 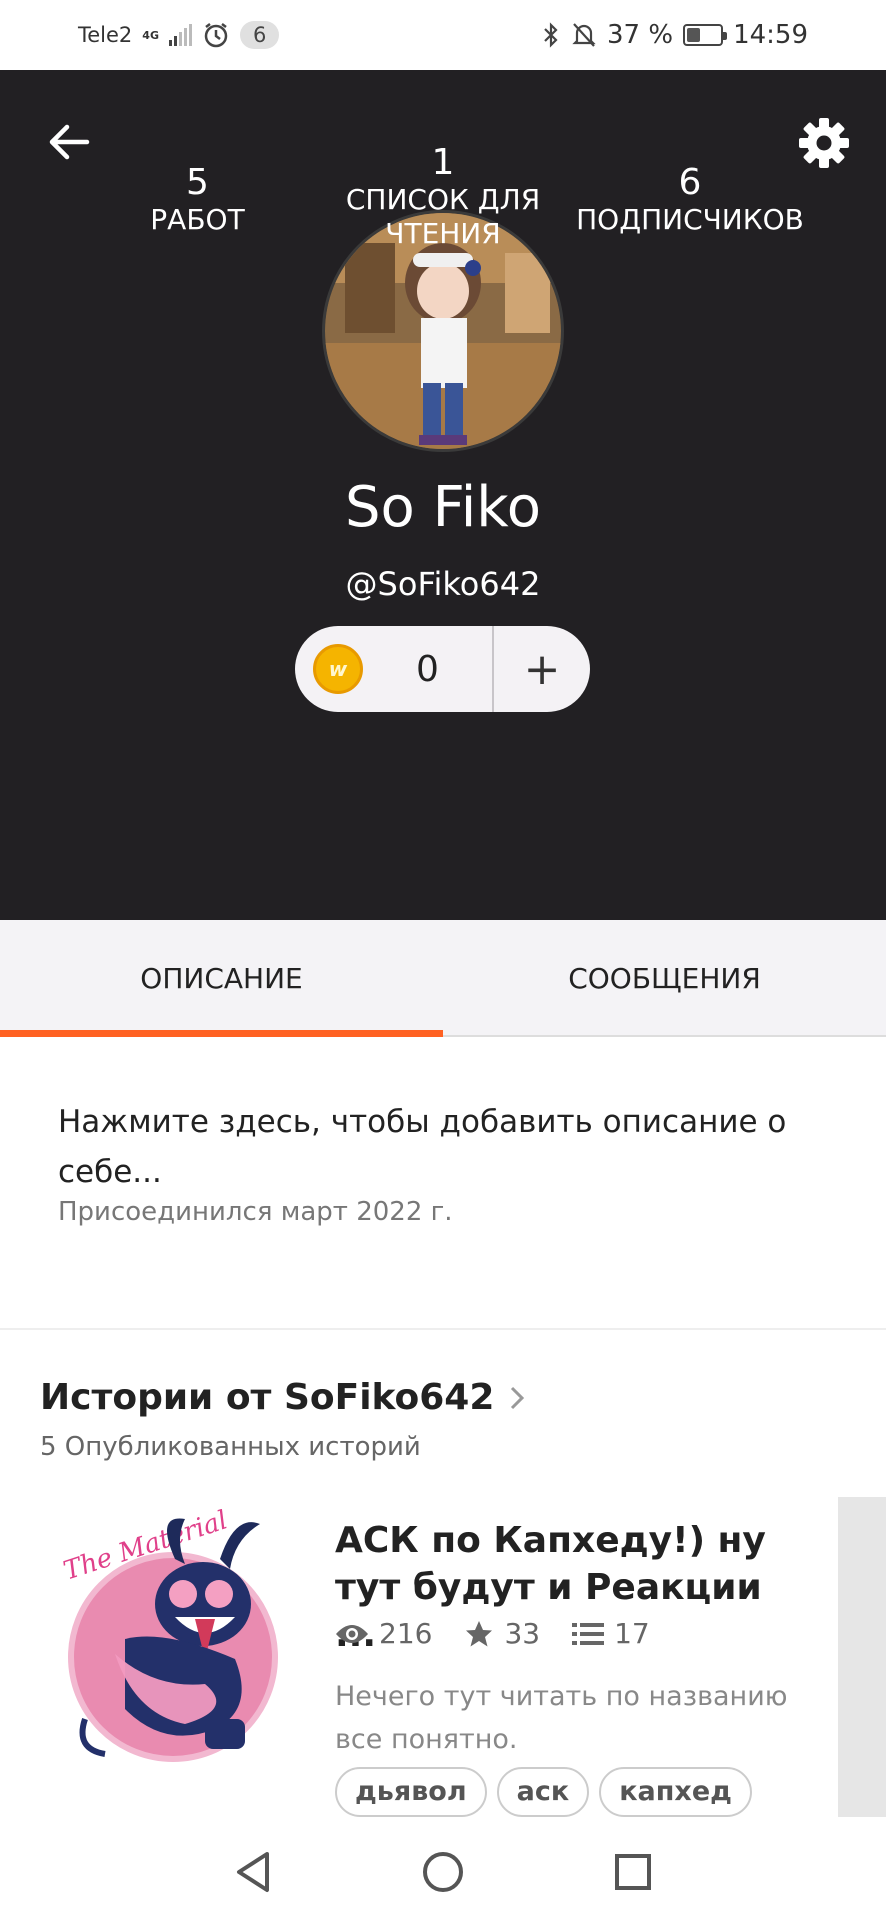 I want to click on nav-home-button, so click(x=443, y=1872).